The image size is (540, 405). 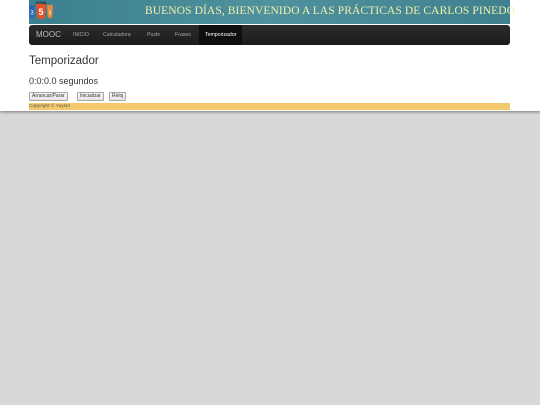 I want to click on nav-item-temporizador: Temporizador, so click(x=221, y=35).